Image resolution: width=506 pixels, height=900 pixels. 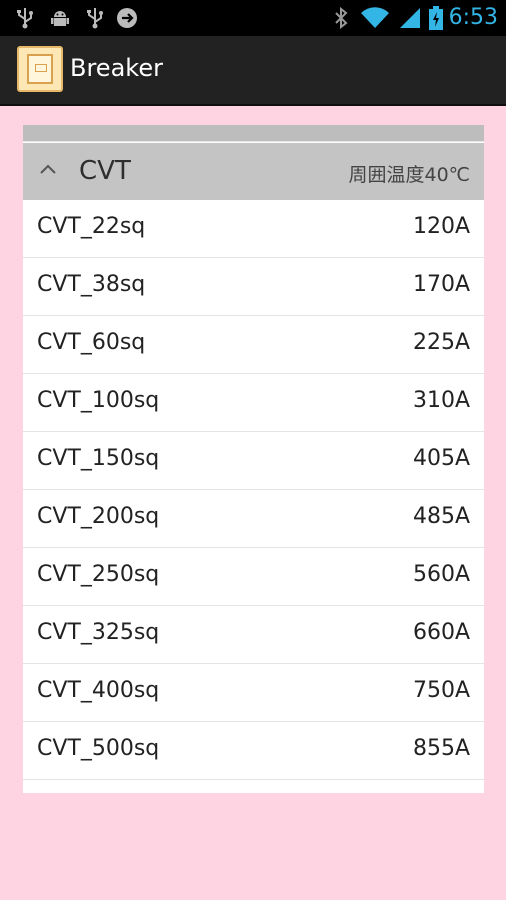 I want to click on cable-name: CVT_250sq, so click(x=98, y=574).